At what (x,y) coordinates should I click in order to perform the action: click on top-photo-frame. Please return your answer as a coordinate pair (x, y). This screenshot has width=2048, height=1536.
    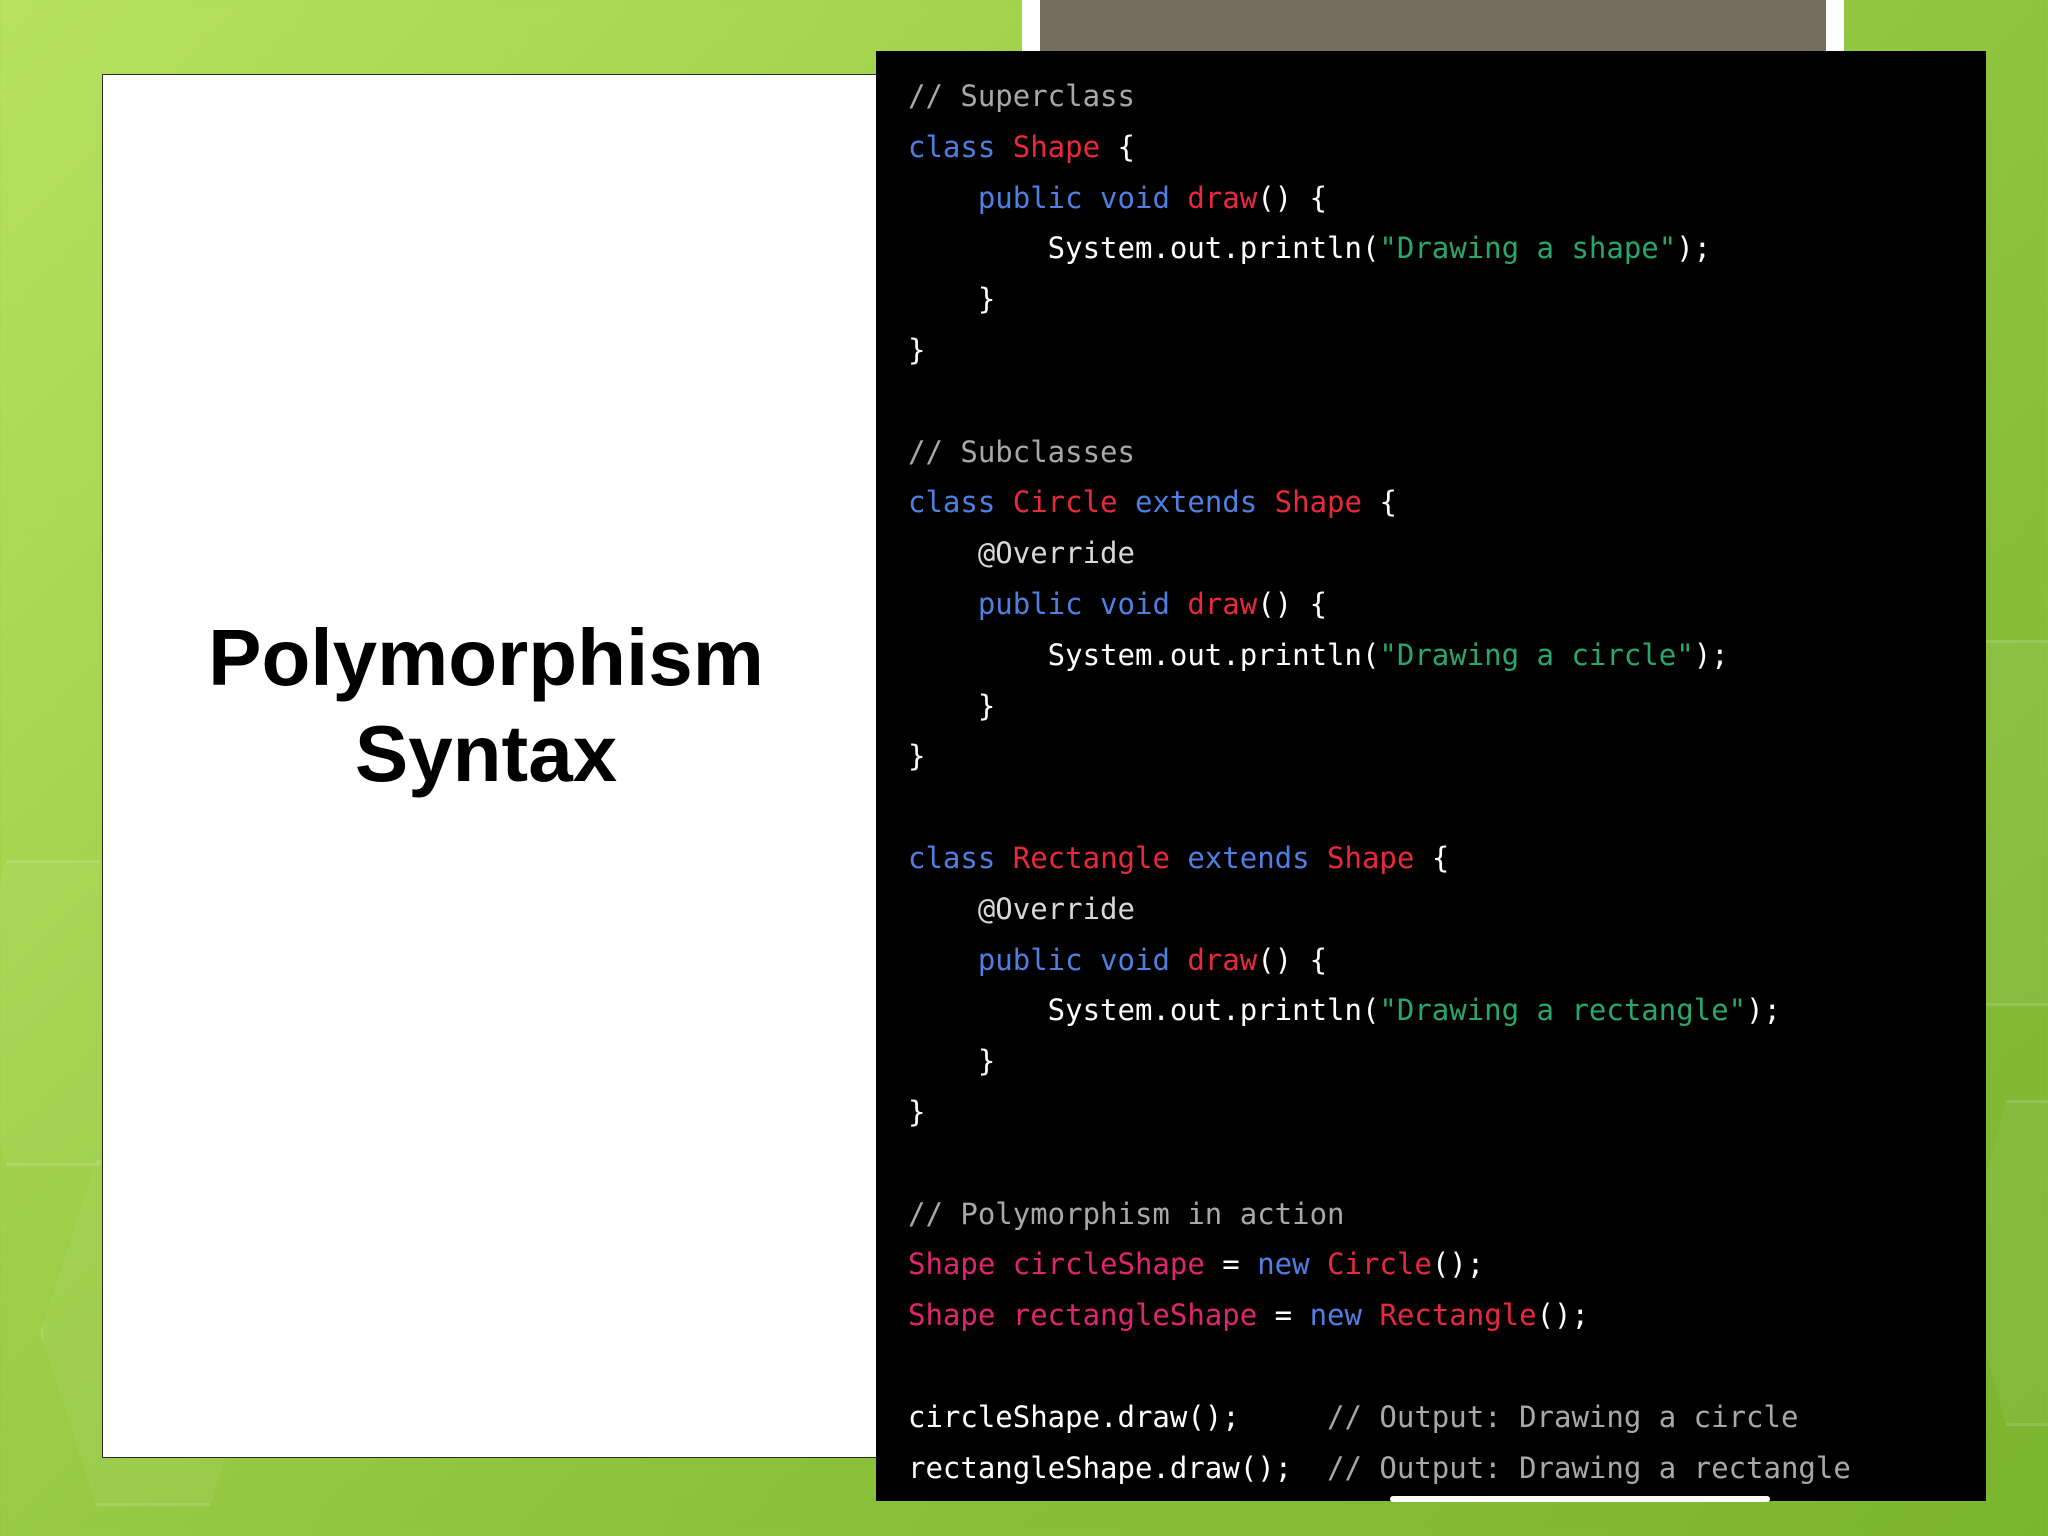
    Looking at the image, I should click on (1433, 26).